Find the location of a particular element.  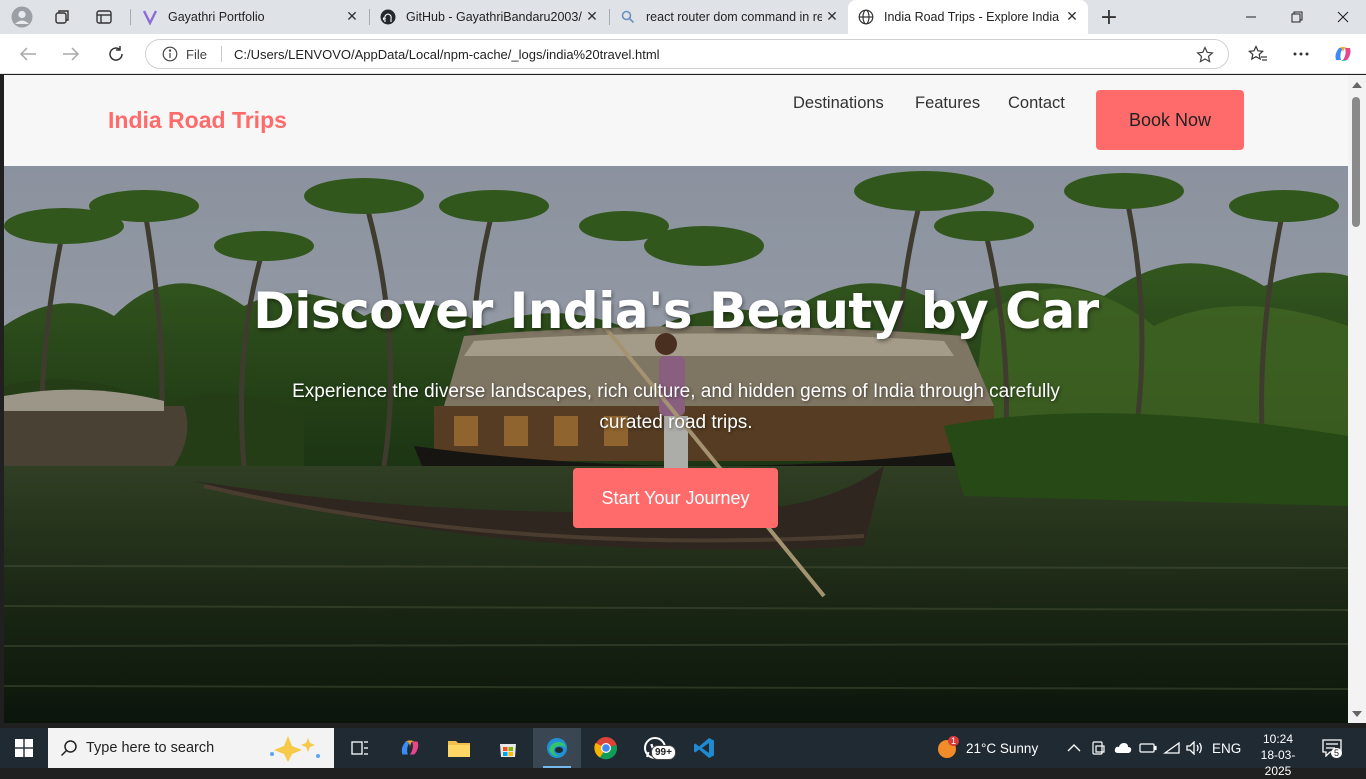

address-divider is located at coordinates (221, 54).